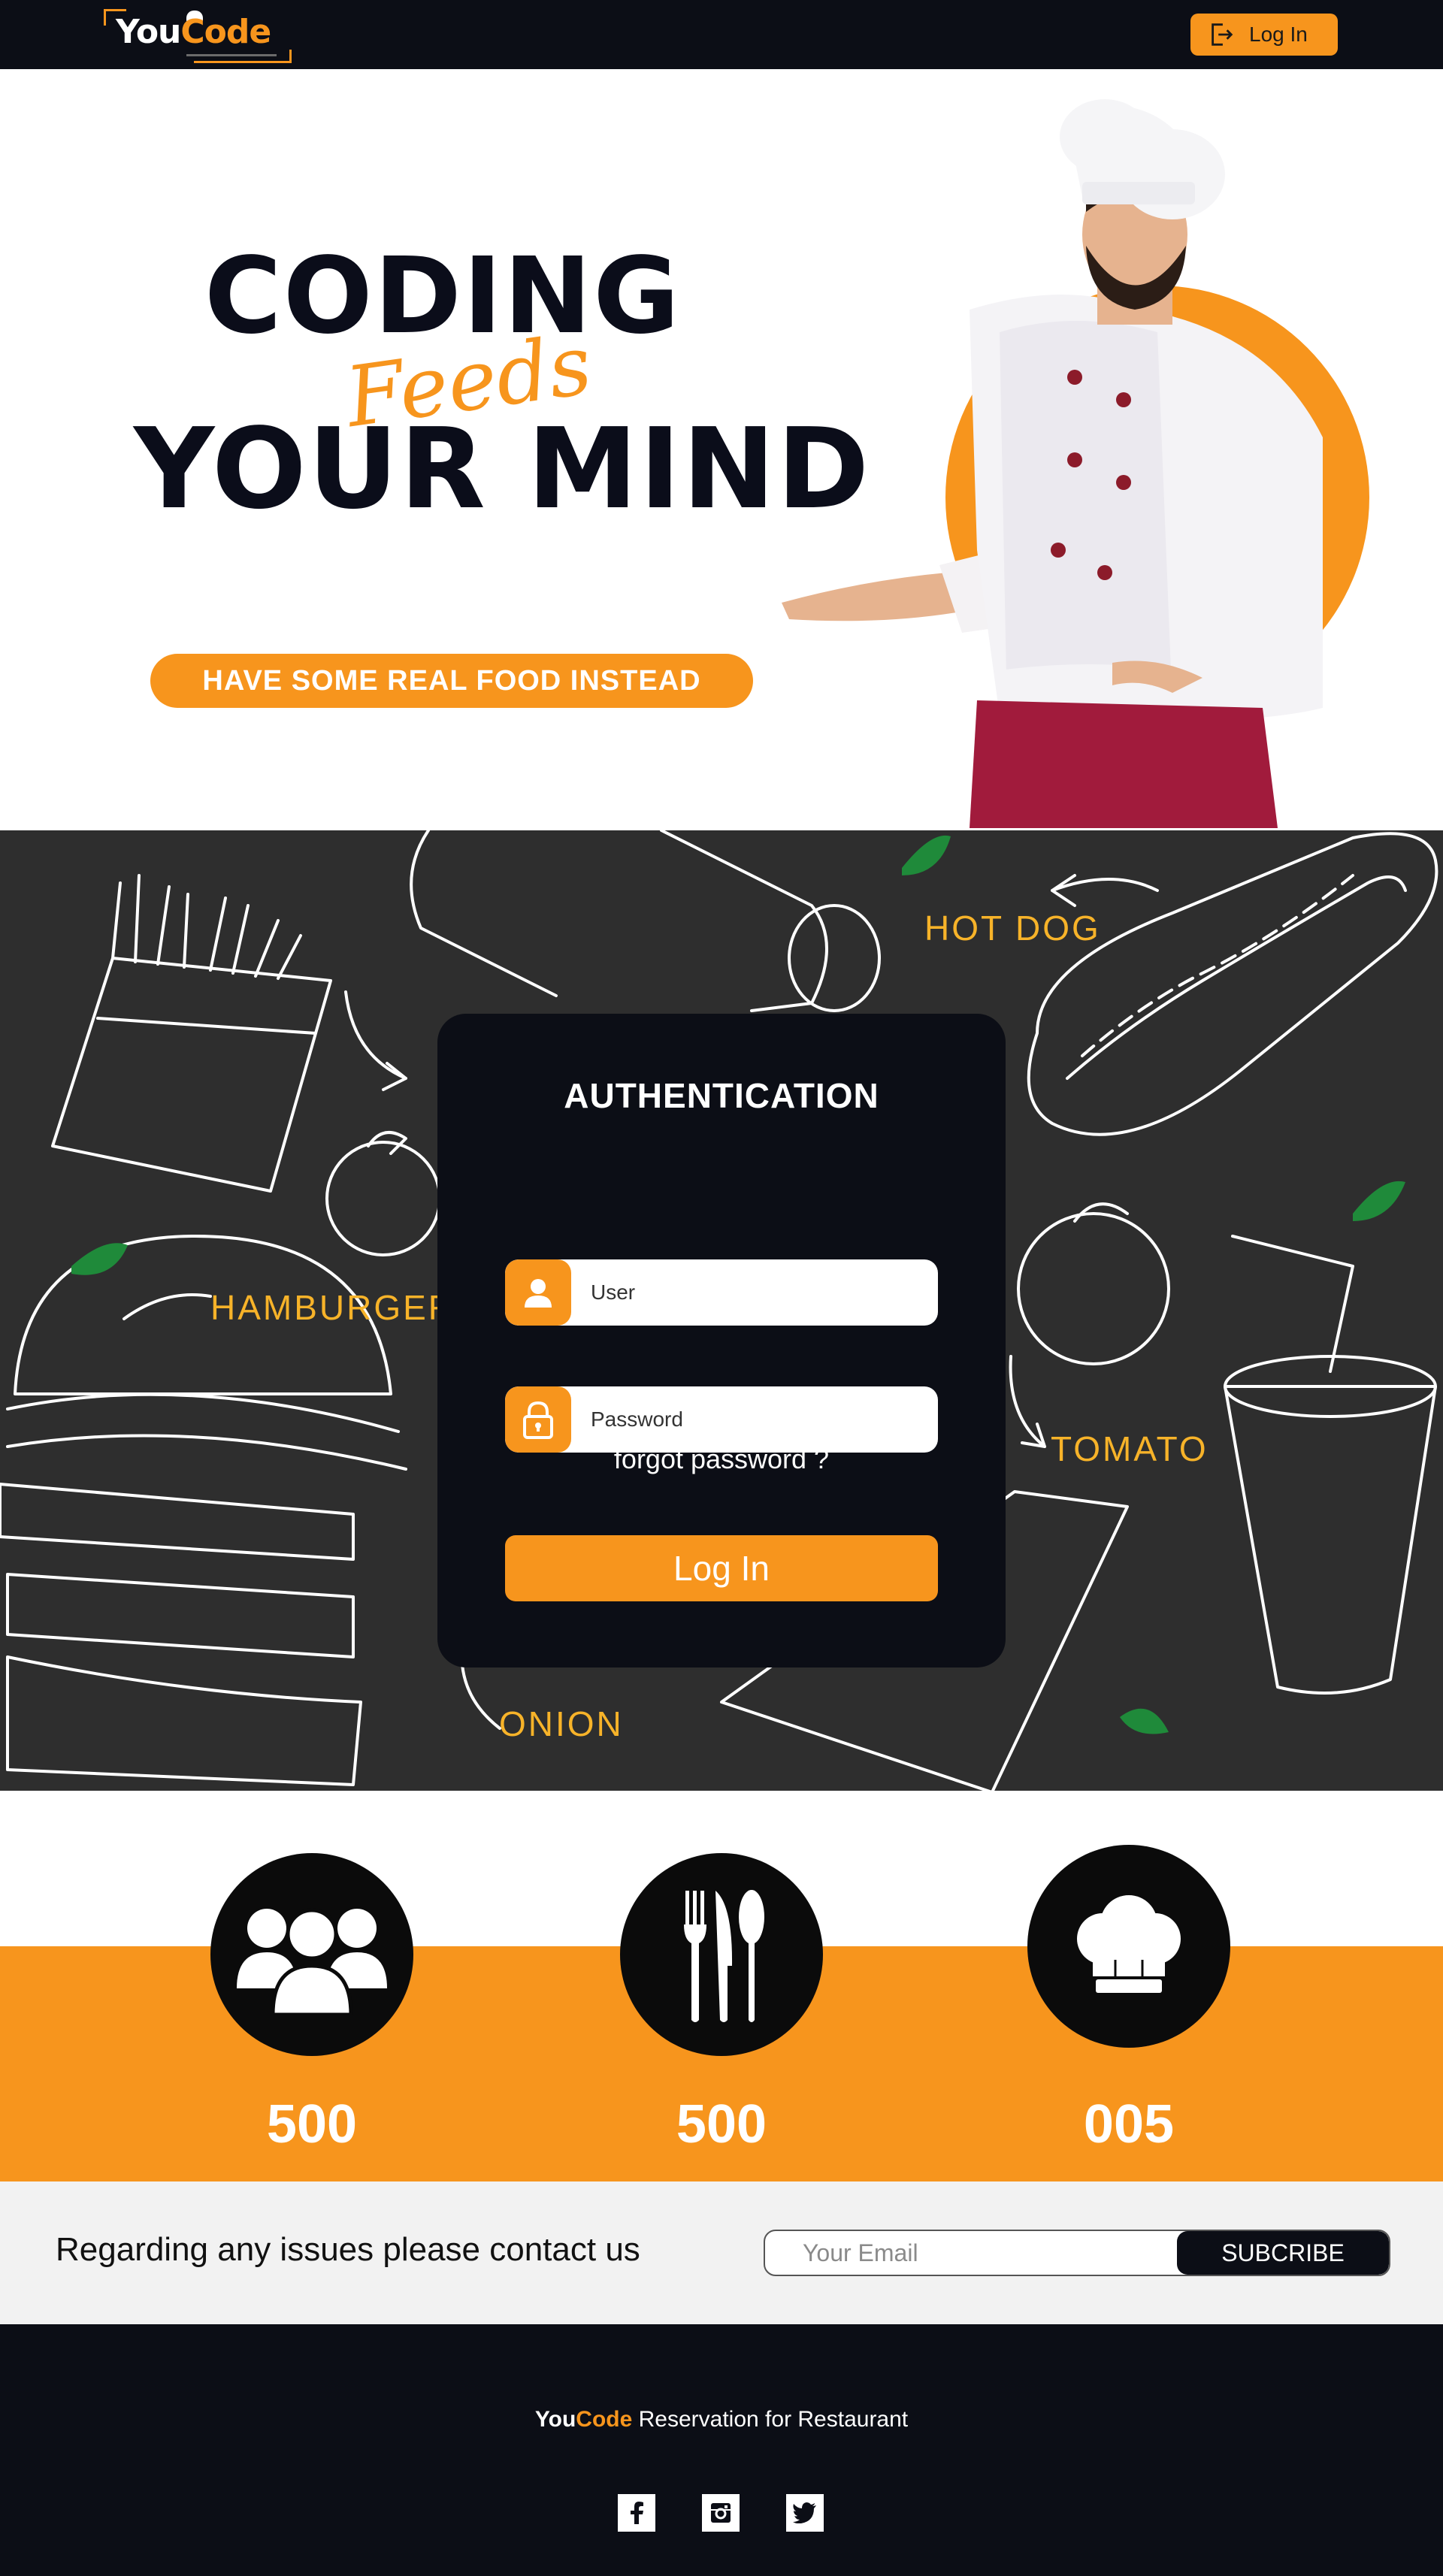 This screenshot has height=2576, width=1443. What do you see at coordinates (555, 2419) in the screenshot?
I see `footer-brand-you: You` at bounding box center [555, 2419].